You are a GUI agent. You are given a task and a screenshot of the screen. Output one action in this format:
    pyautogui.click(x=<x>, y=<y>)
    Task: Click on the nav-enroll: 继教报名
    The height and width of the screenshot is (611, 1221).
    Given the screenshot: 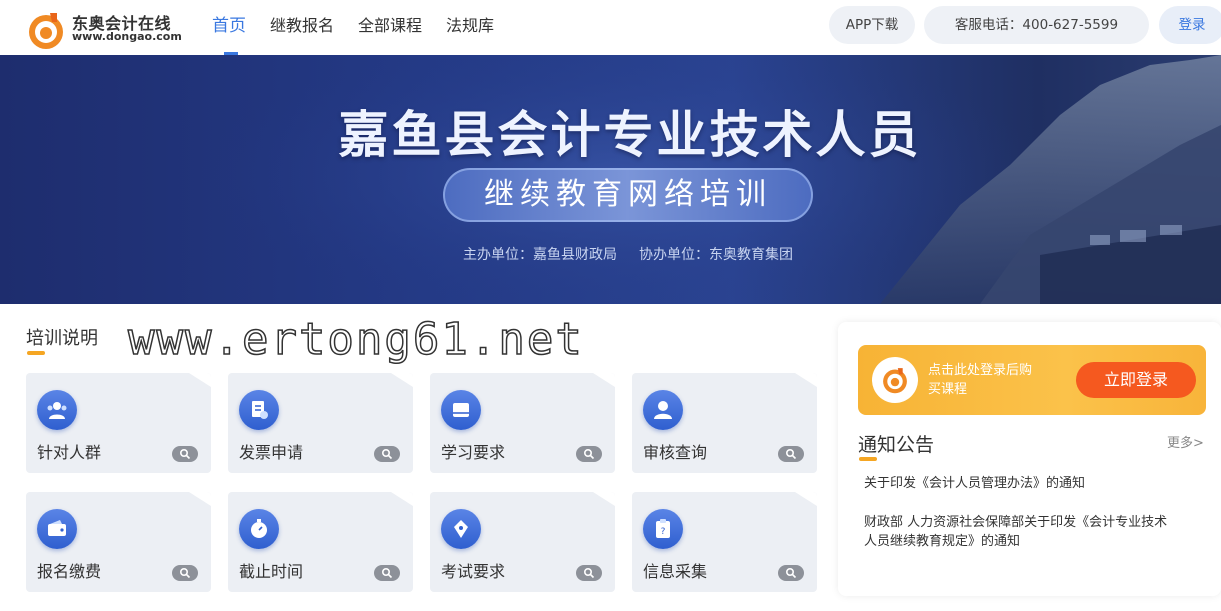 What is the action you would take?
    pyautogui.click(x=302, y=27)
    